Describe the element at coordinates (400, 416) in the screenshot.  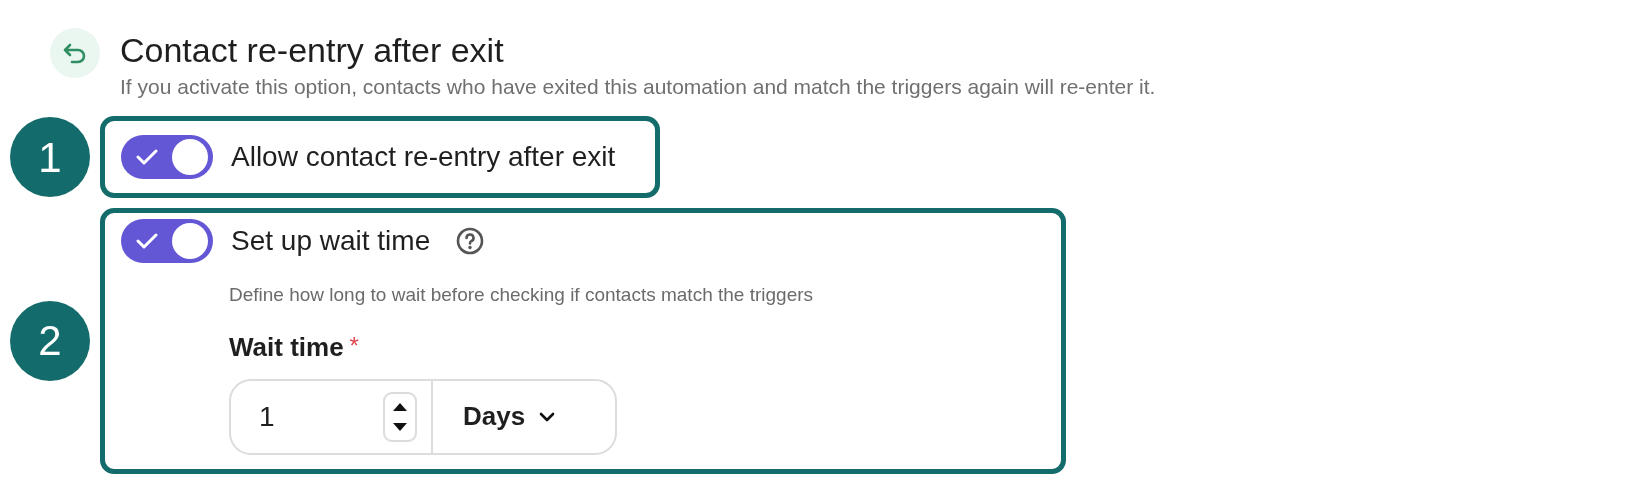
I see `spinner-icon` at that location.